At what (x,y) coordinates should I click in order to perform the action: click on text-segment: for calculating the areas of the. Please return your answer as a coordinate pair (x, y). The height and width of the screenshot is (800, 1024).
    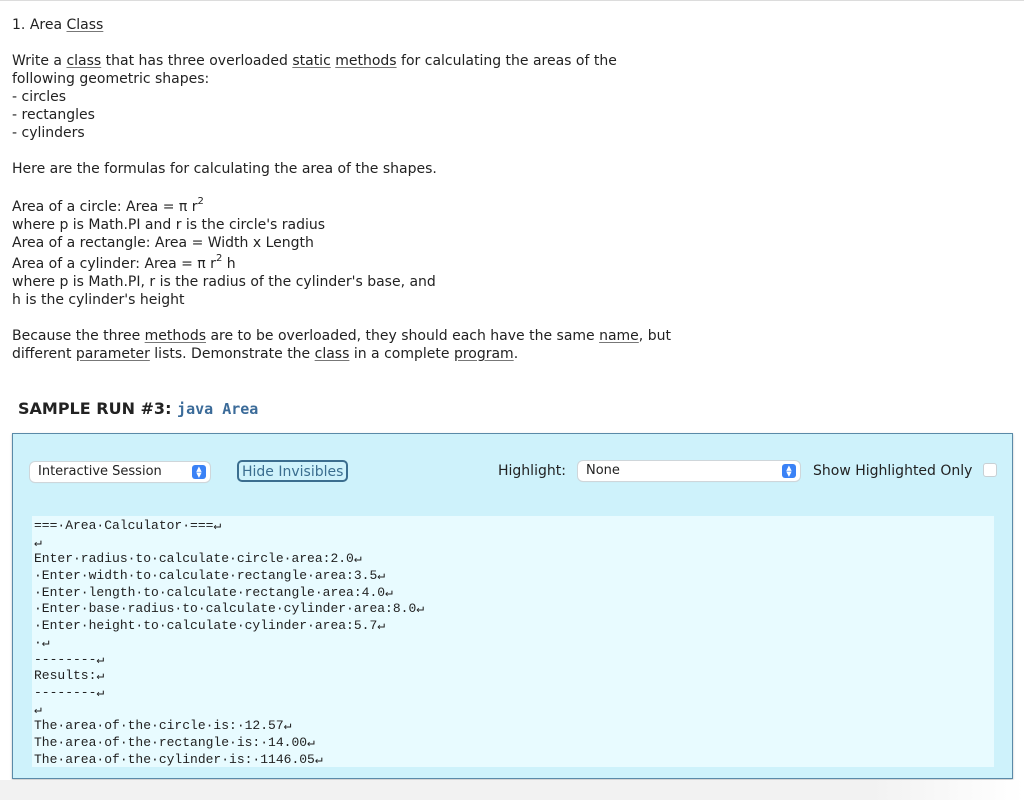
    Looking at the image, I should click on (506, 61).